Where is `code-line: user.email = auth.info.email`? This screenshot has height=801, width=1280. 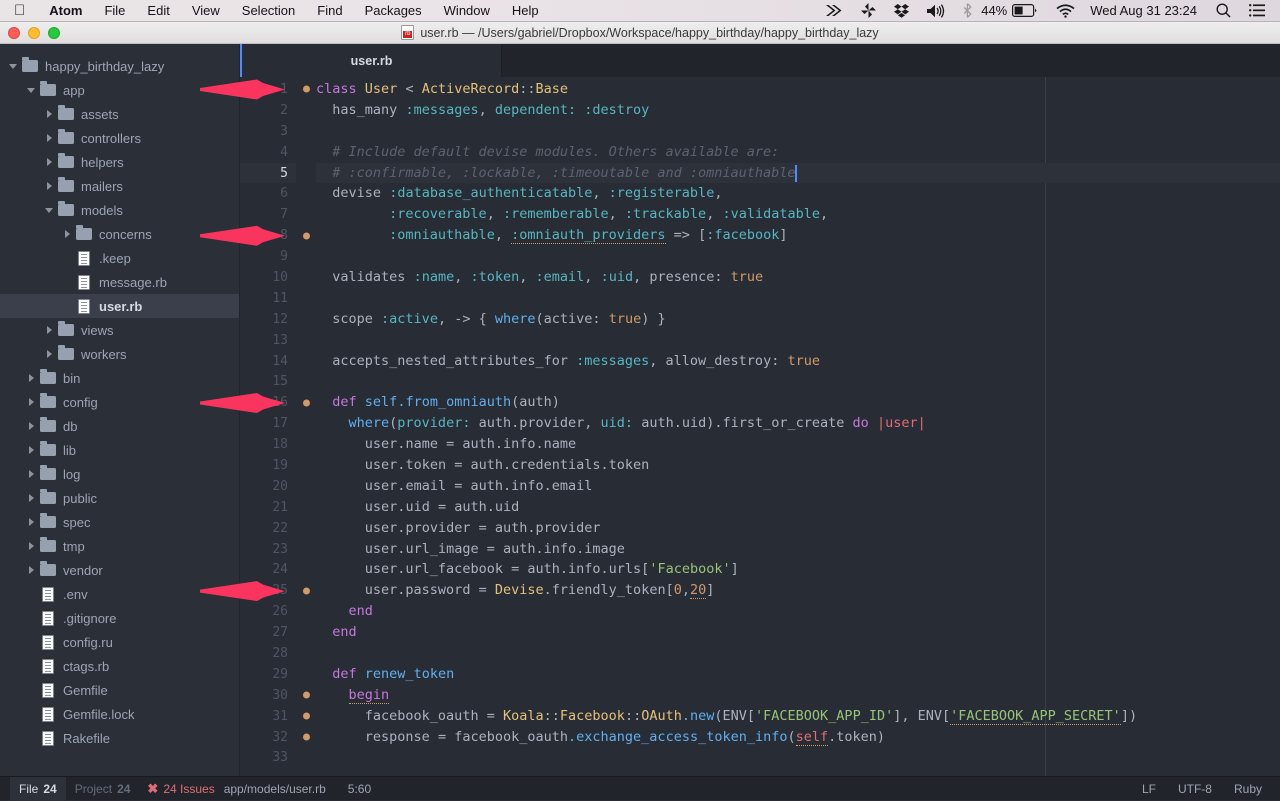 code-line: user.email = auth.info.email is located at coordinates (798, 486).